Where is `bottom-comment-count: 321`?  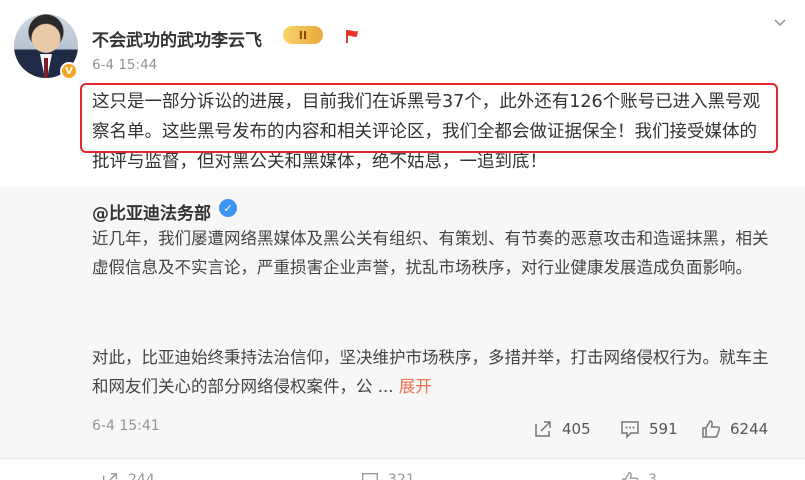 bottom-comment-count: 321 is located at coordinates (401, 476).